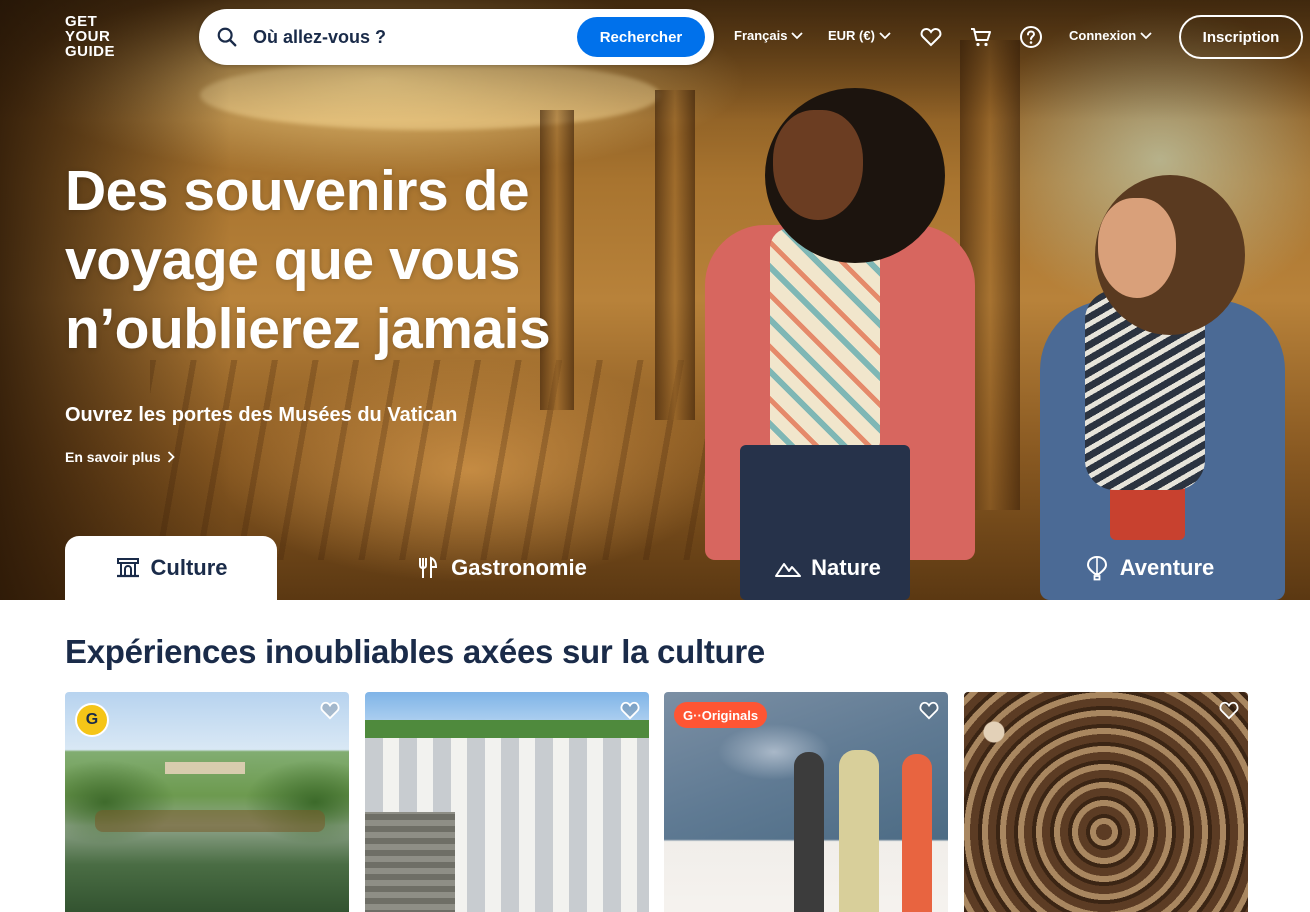  What do you see at coordinates (1103, 35) in the screenshot?
I see `login-label: Connexion` at bounding box center [1103, 35].